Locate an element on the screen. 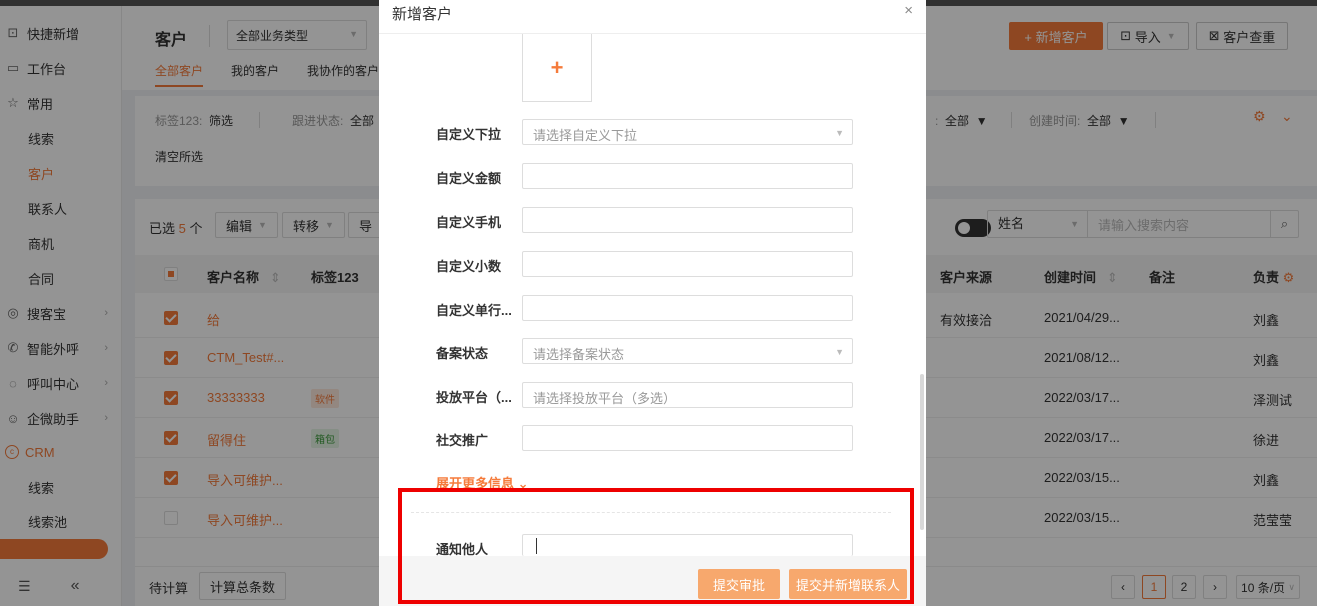 The image size is (1317, 606). submit-and-add-contact-button: 提交并新增联系人 is located at coordinates (848, 584).